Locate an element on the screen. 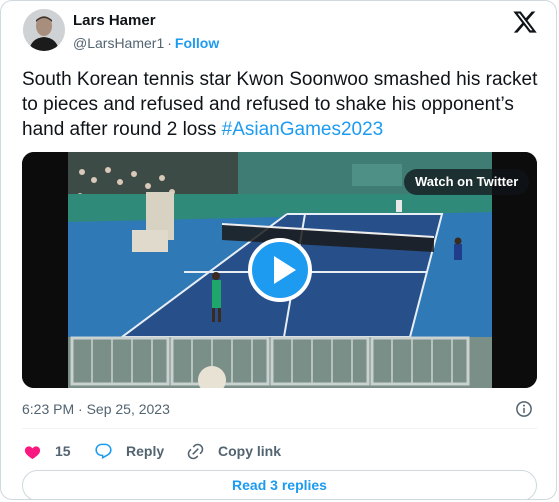 This screenshot has width=559, height=502. author-handle-row: @LarsHamer1 · Follow is located at coordinates (146, 43).